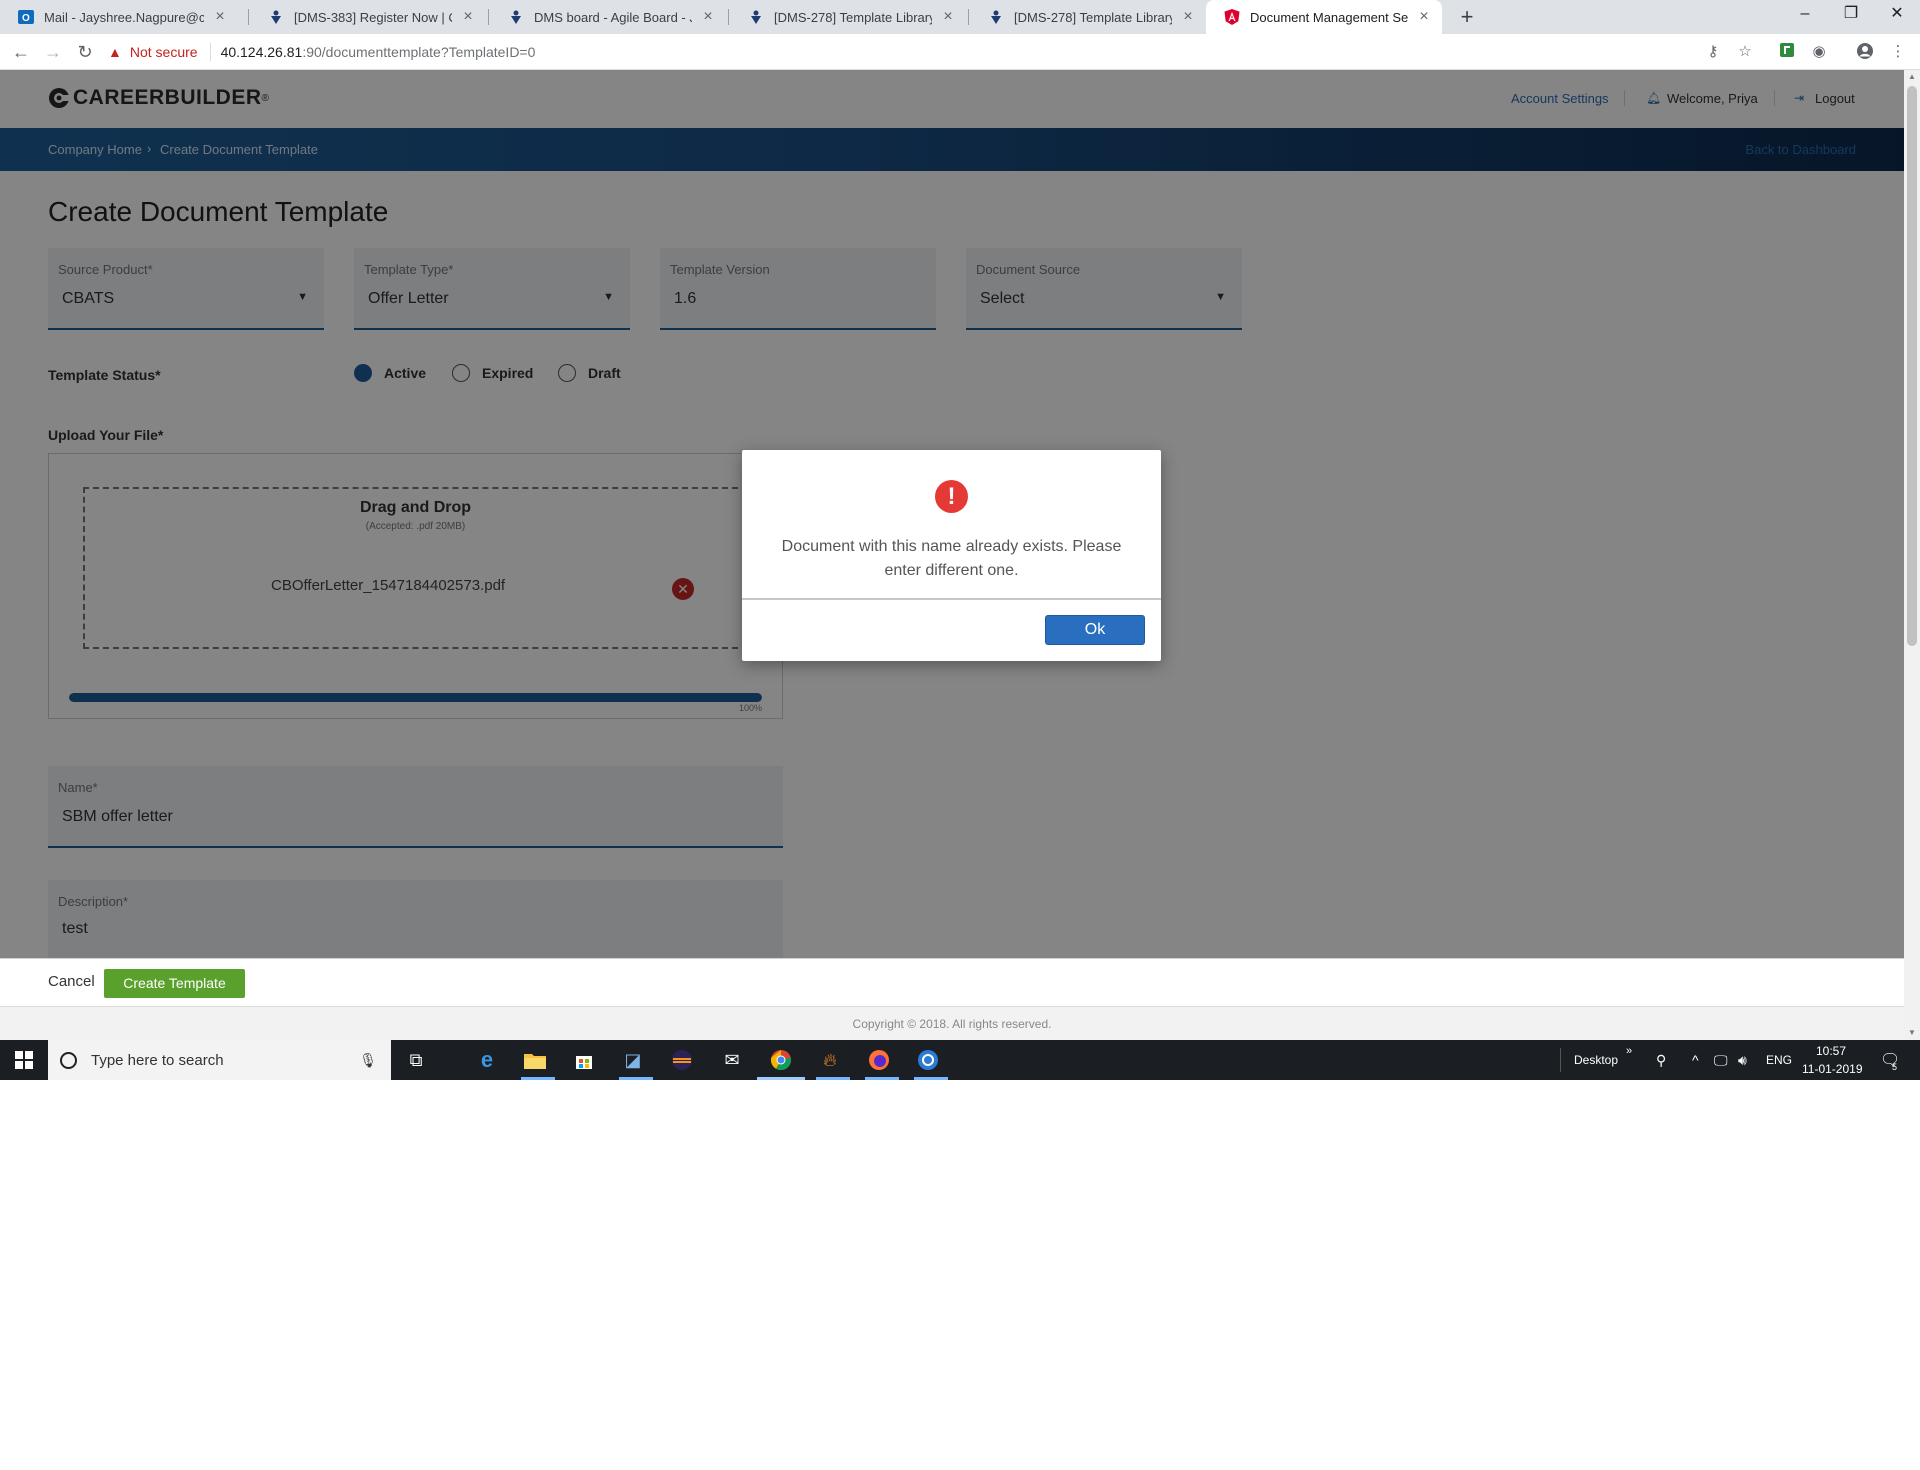 This screenshot has width=1920, height=1470. Describe the element at coordinates (71, 981) in the screenshot. I see `cancel-link: Cancel` at that location.